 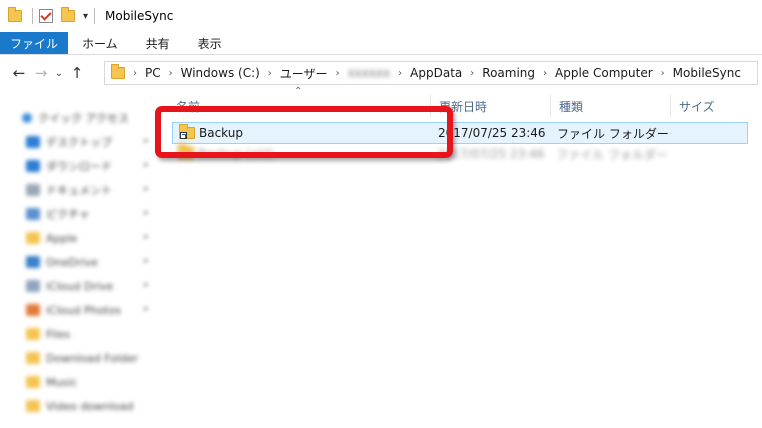 I want to click on file-row-blurred: Backup (old) 2017/07/25 23:46 ファイル フォルダー, so click(x=460, y=154).